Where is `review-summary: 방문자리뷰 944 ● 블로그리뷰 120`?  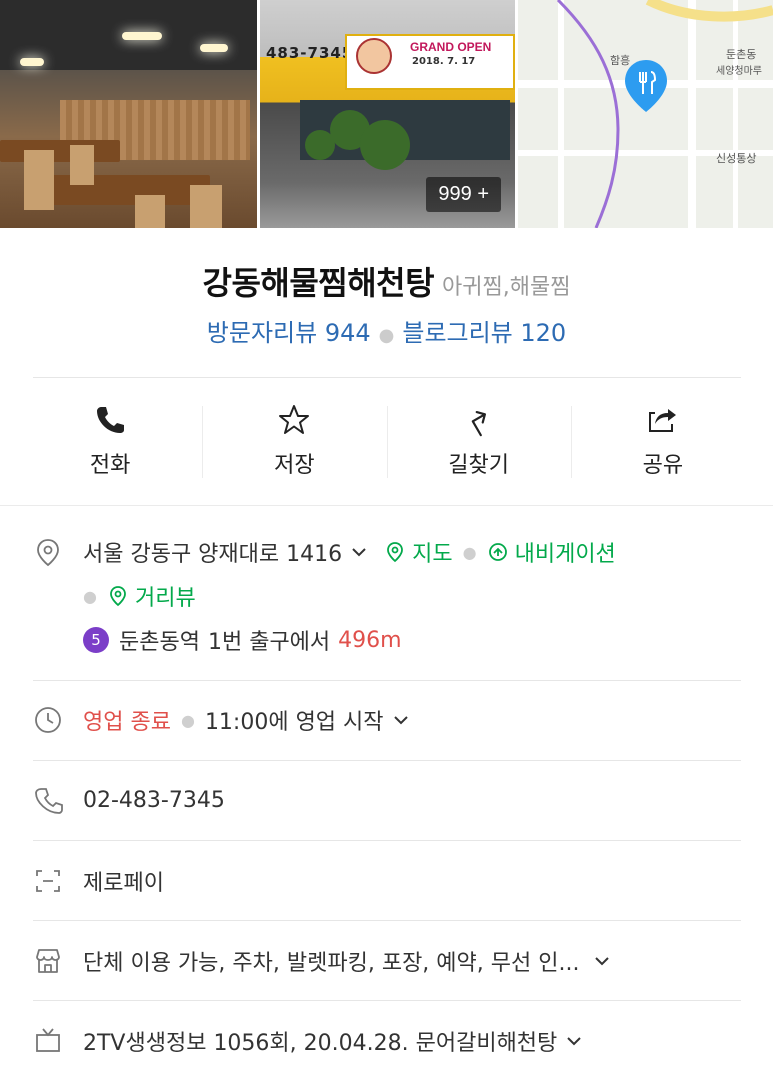
review-summary: 방문자리뷰 944 ● 블로그리뷰 120 is located at coordinates (386, 330).